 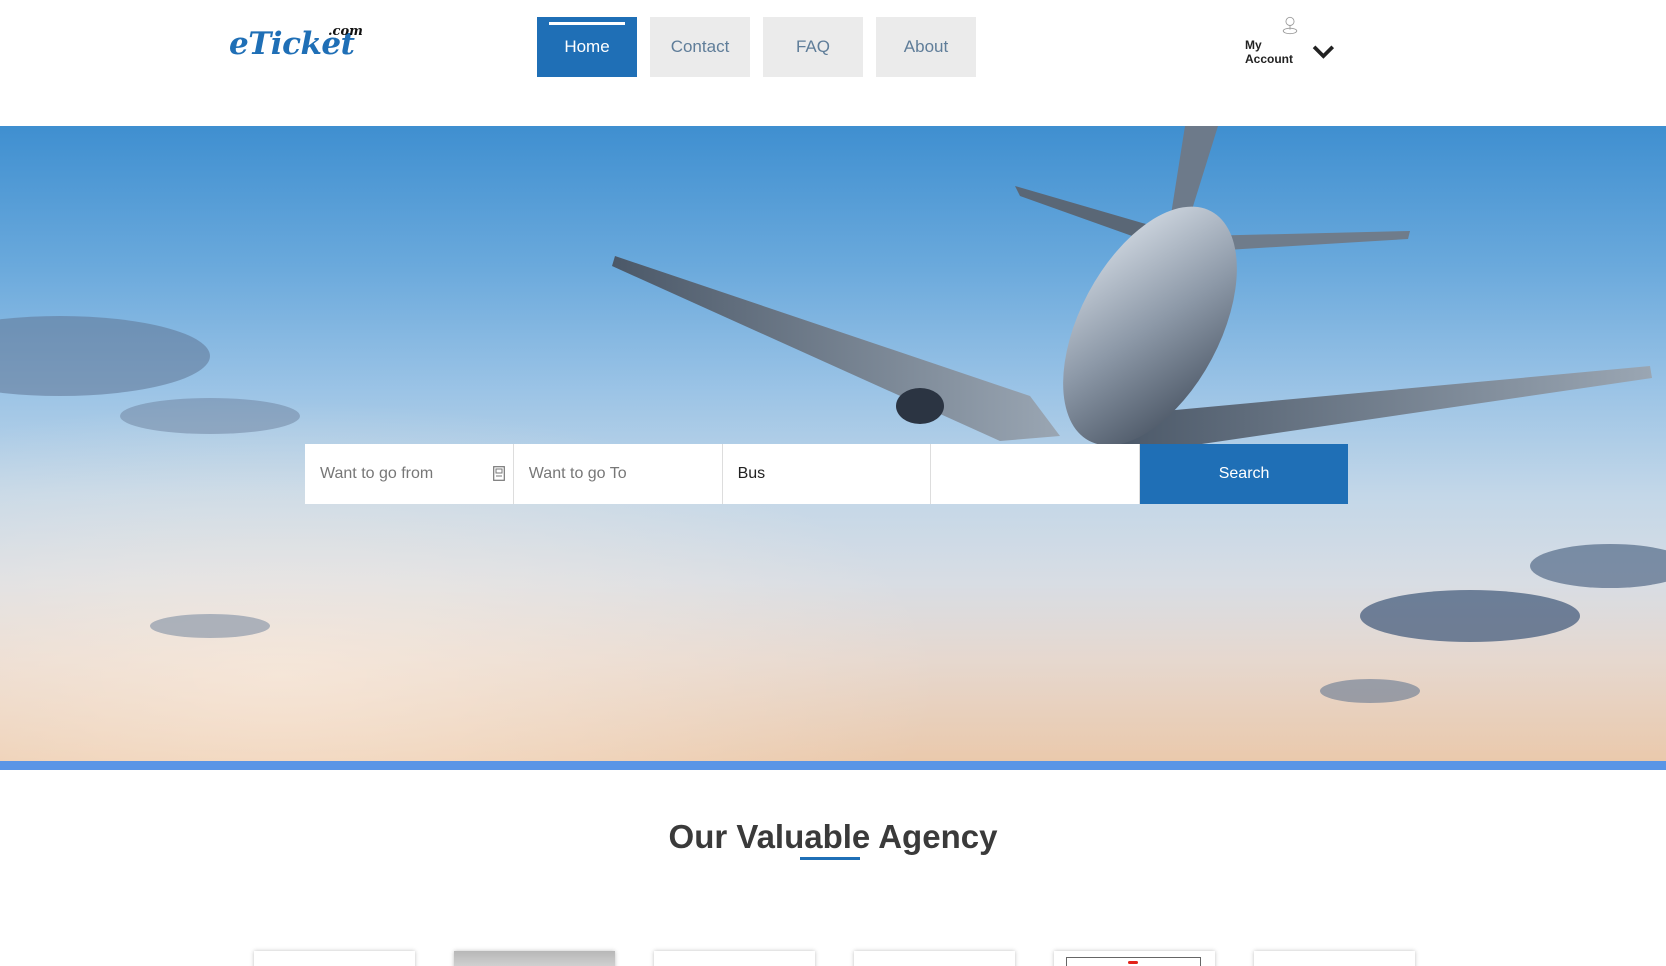 I want to click on hero-bottom-bar, so click(x=833, y=765).